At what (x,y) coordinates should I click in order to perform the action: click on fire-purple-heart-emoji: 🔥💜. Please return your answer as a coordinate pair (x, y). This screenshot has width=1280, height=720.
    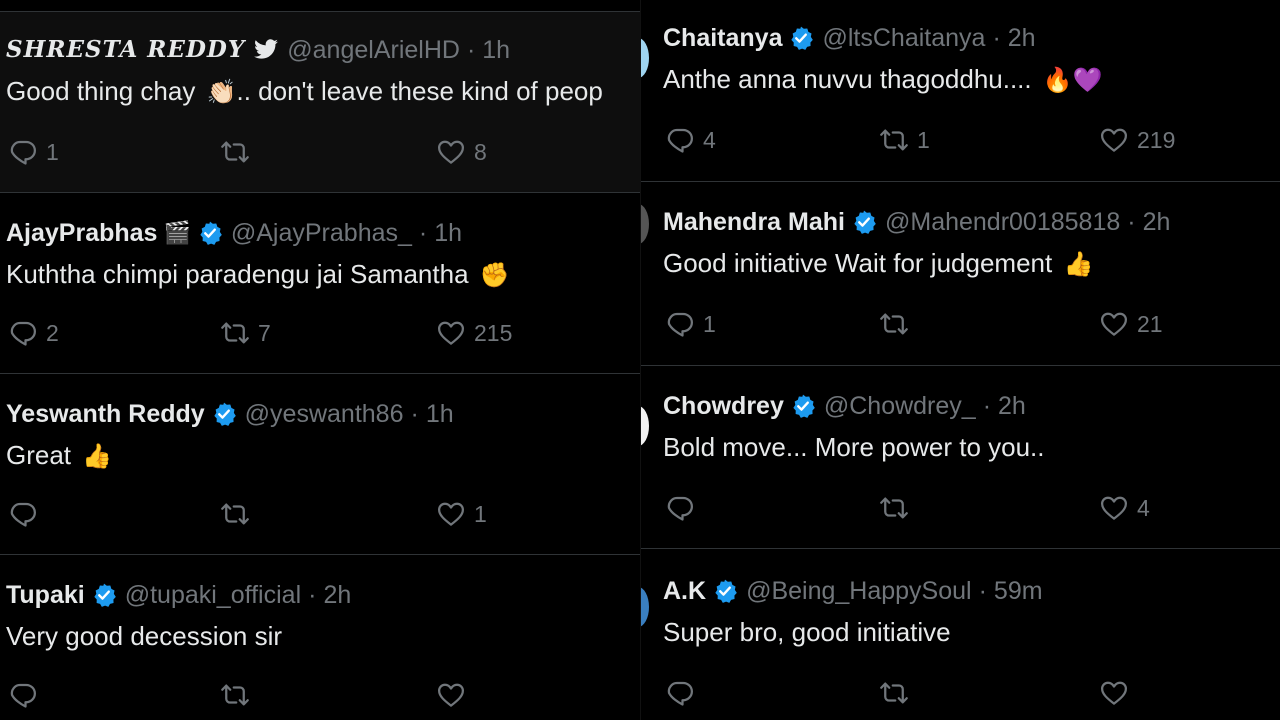
    Looking at the image, I should click on (1072, 80).